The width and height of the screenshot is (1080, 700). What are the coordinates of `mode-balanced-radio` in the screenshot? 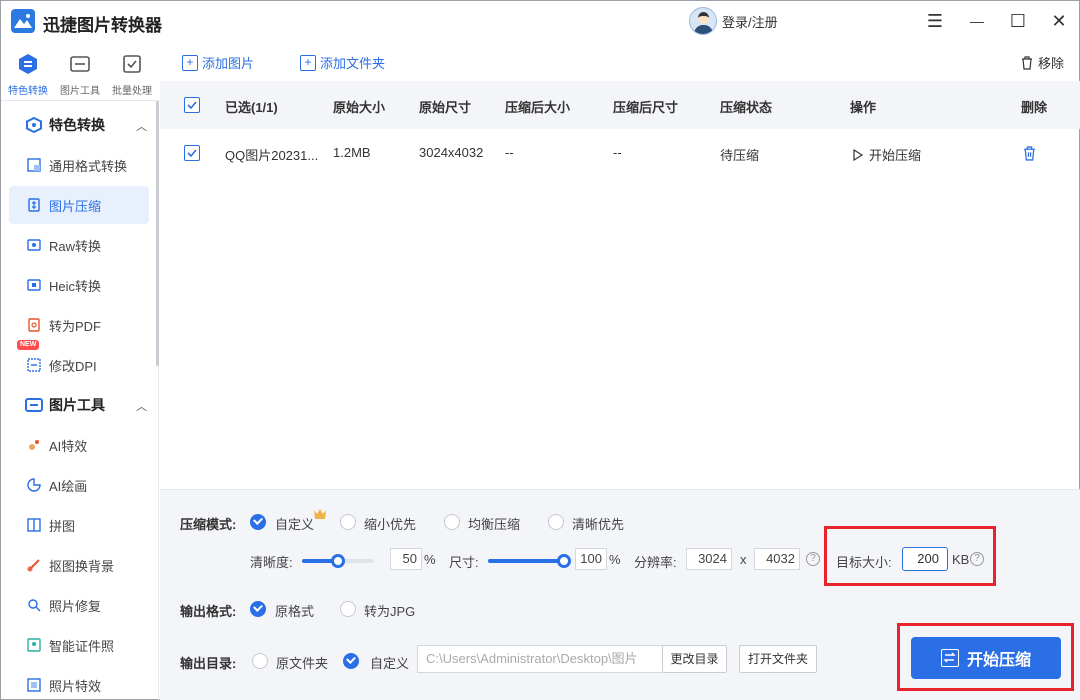 It's located at (452, 522).